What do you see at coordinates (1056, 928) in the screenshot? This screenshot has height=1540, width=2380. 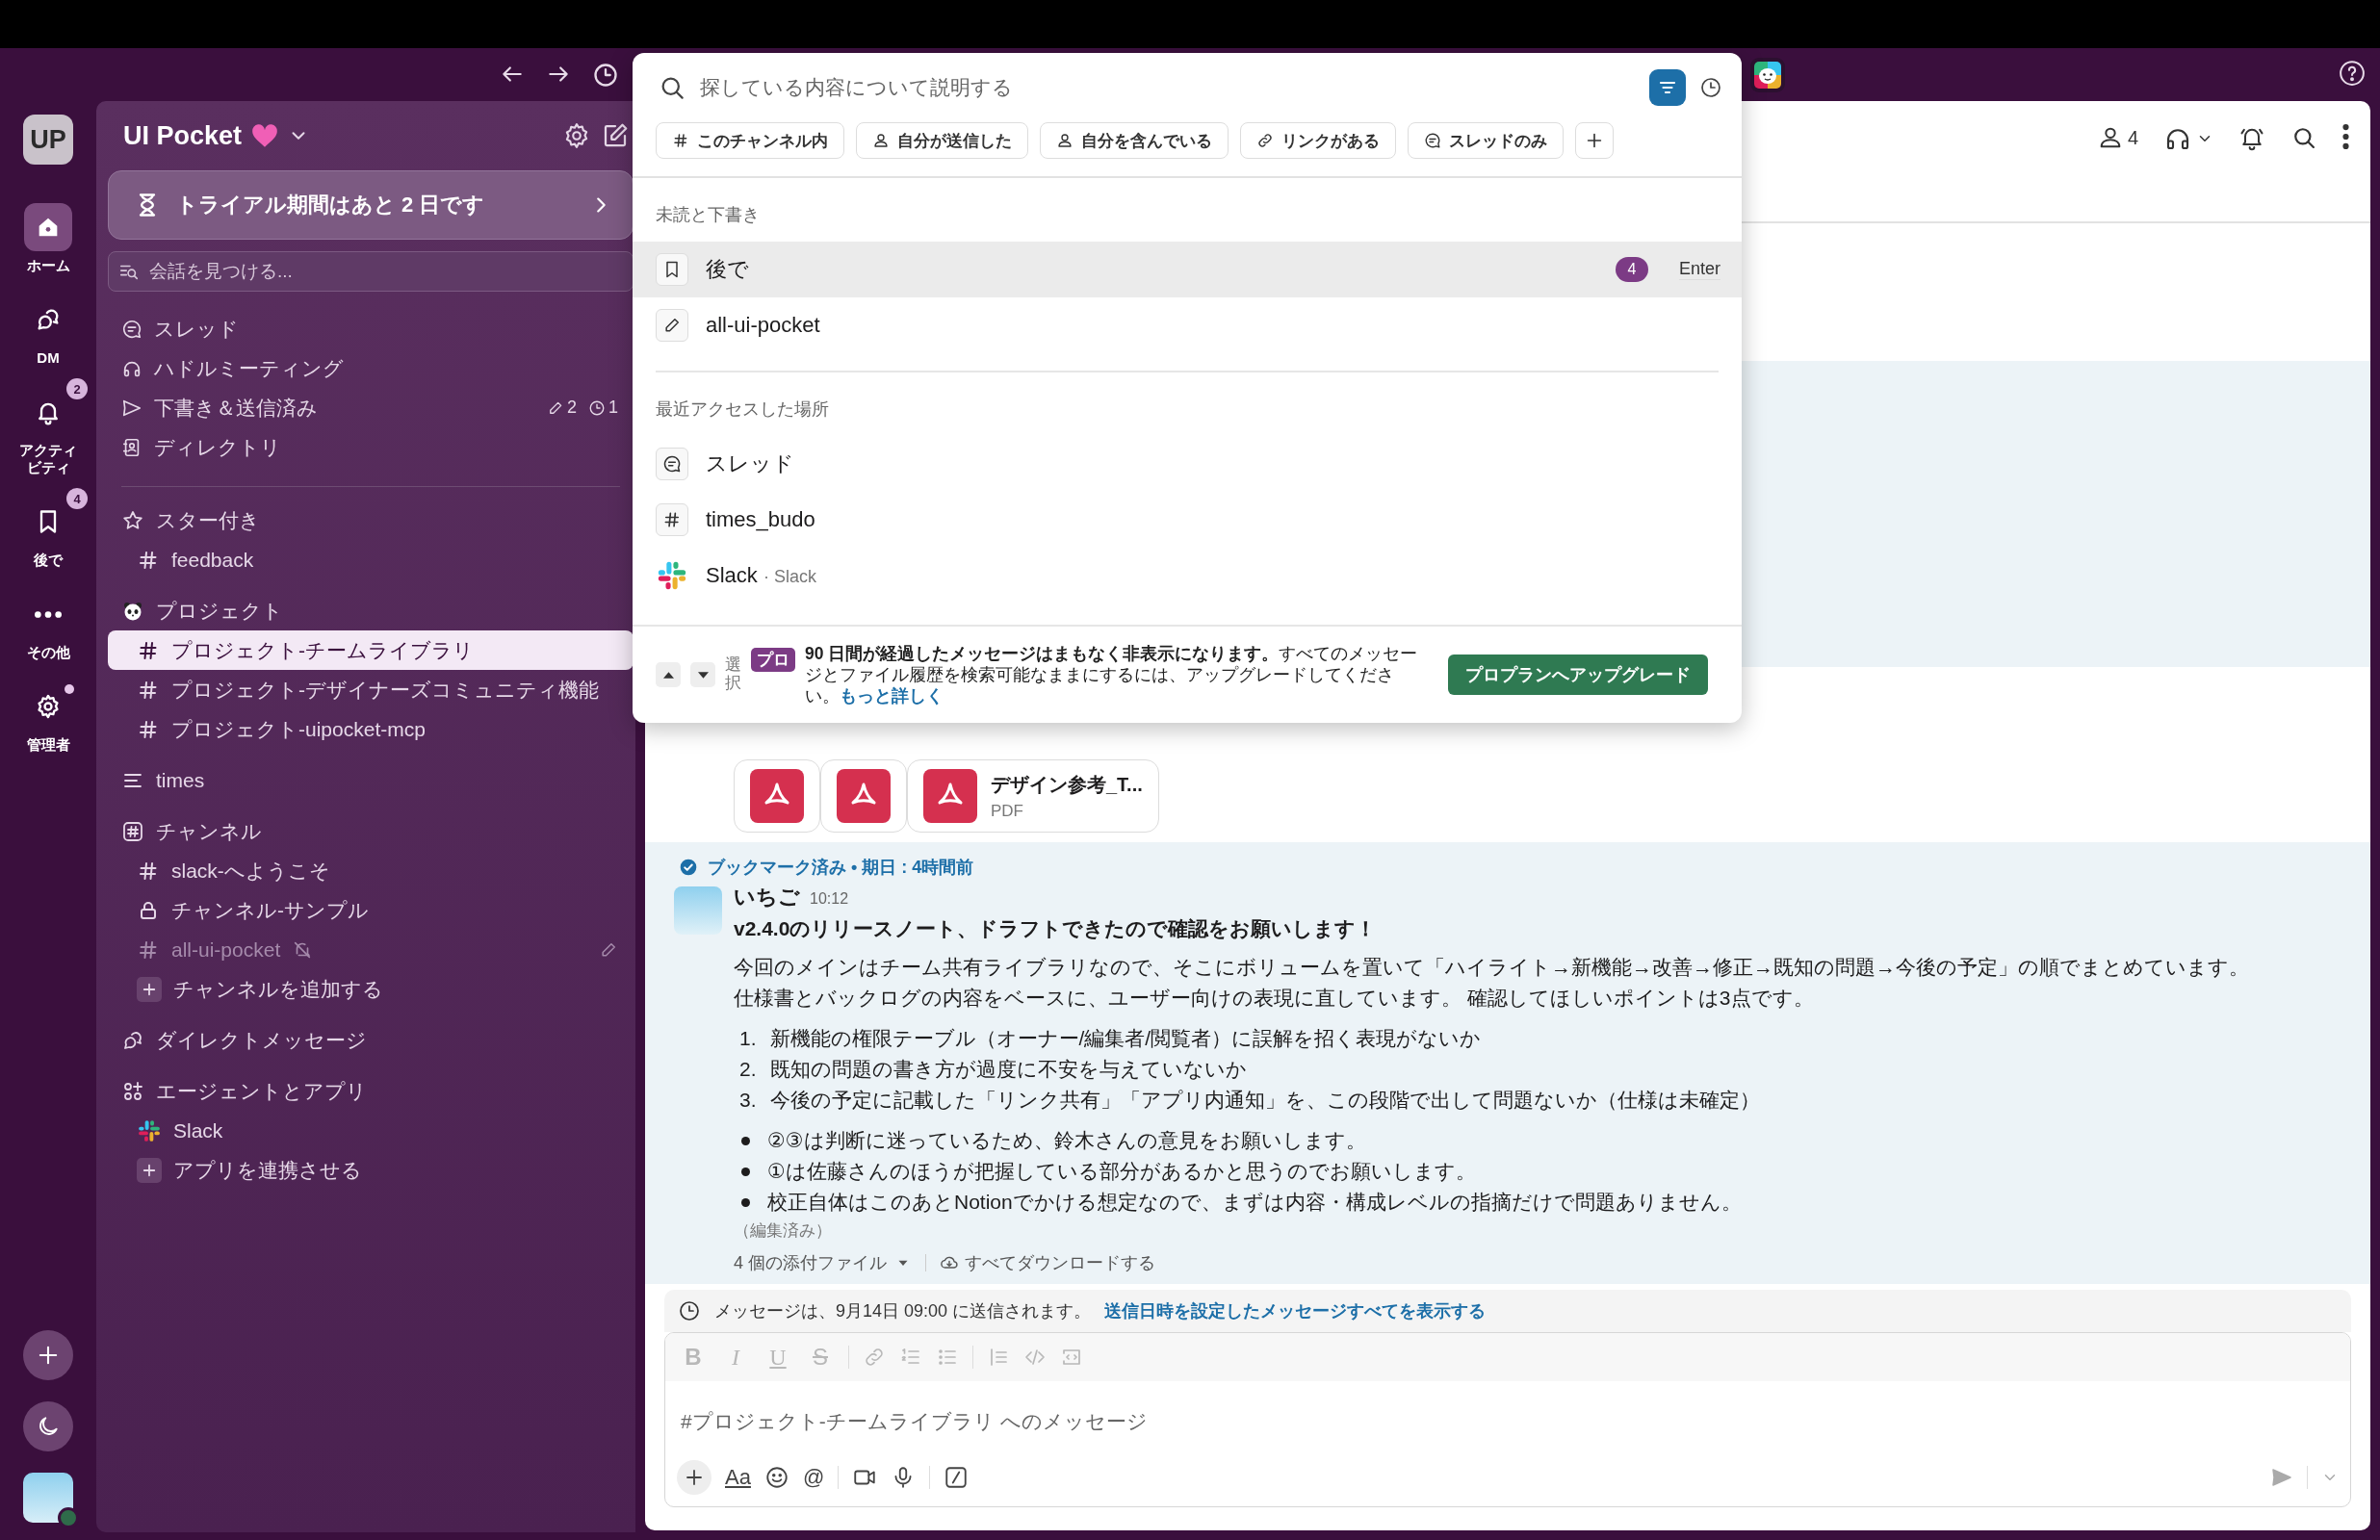 I see `message-title: v2.4.0のリリースノート、ドラフトできたので確認をお願いします！` at bounding box center [1056, 928].